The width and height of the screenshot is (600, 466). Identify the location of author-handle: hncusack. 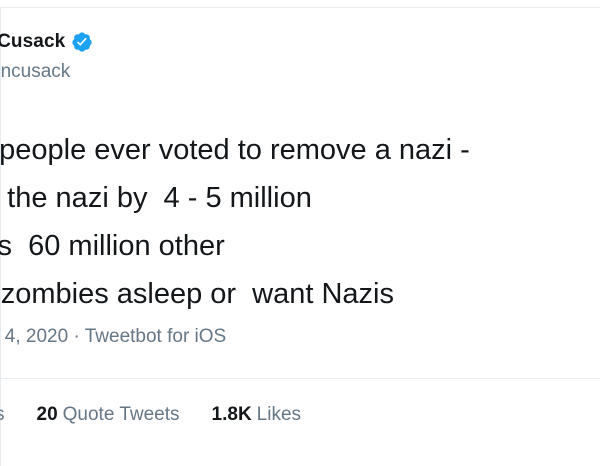
(35, 72).